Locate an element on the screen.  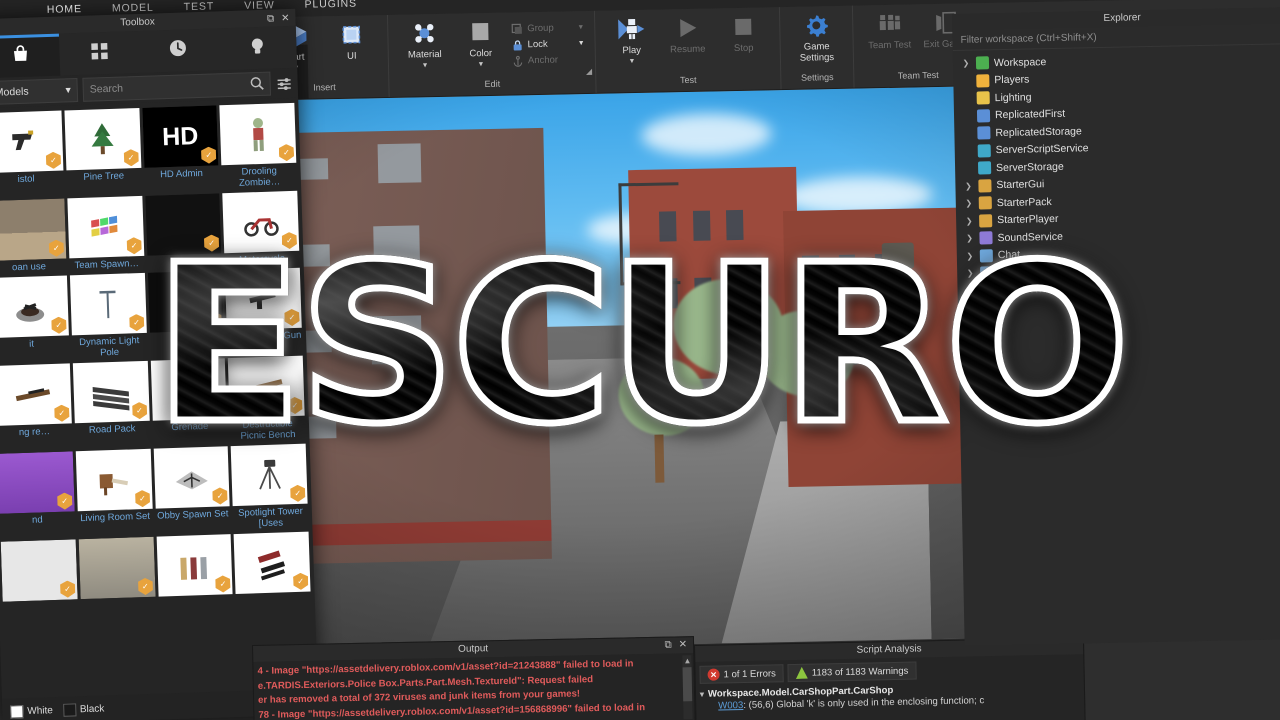
toolbox-tab-shop is located at coordinates (30, 56).